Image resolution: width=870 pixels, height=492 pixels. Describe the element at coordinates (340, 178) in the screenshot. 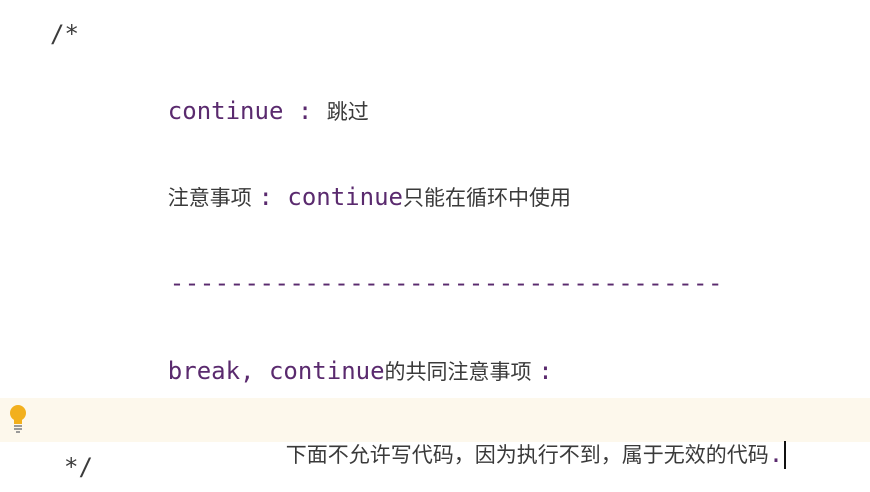

I see `code-line-2: 注意事项 : continue只能在循环中使用` at that location.